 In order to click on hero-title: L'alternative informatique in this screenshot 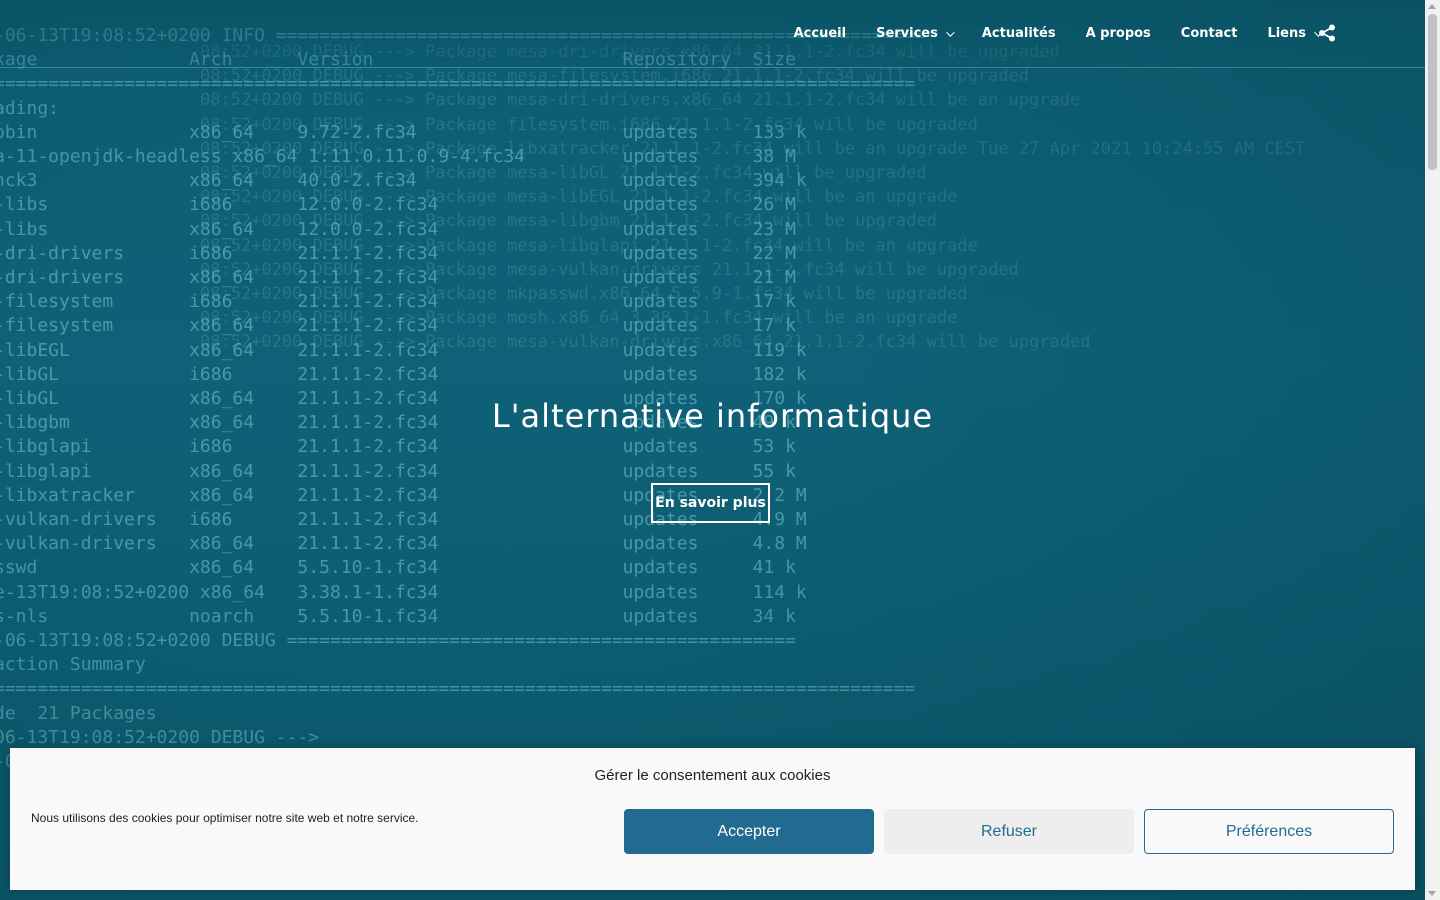, I will do `click(712, 416)`.